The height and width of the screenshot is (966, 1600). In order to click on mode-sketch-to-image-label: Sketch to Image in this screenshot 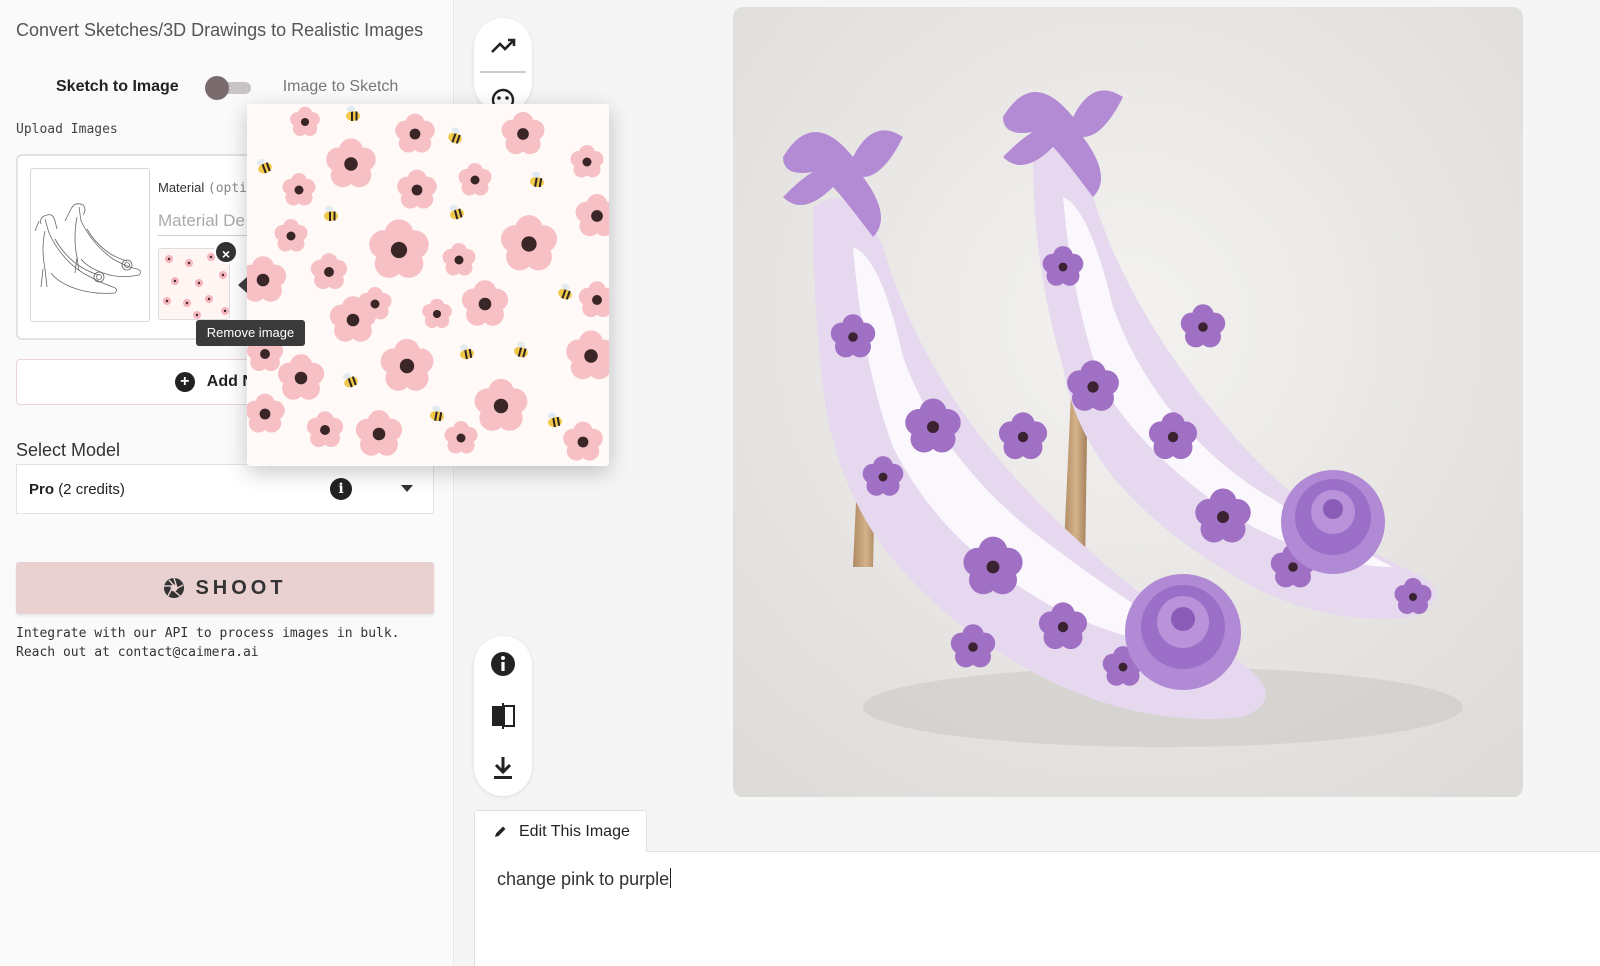, I will do `click(117, 87)`.